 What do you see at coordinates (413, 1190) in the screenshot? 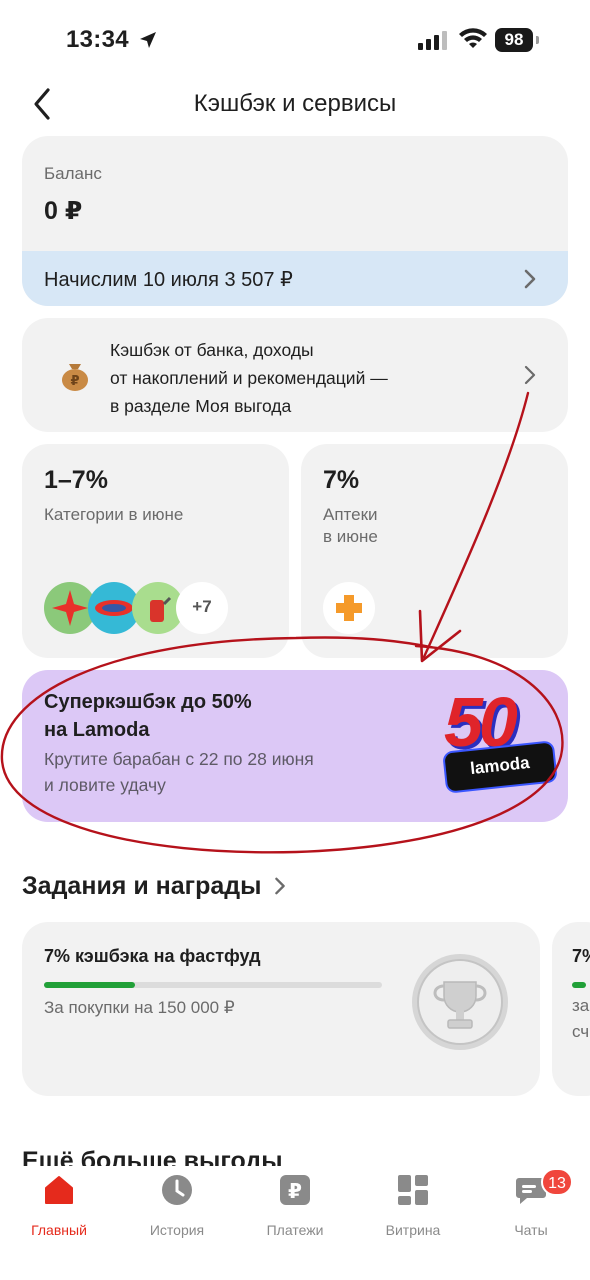
I see `grid-icon` at bounding box center [413, 1190].